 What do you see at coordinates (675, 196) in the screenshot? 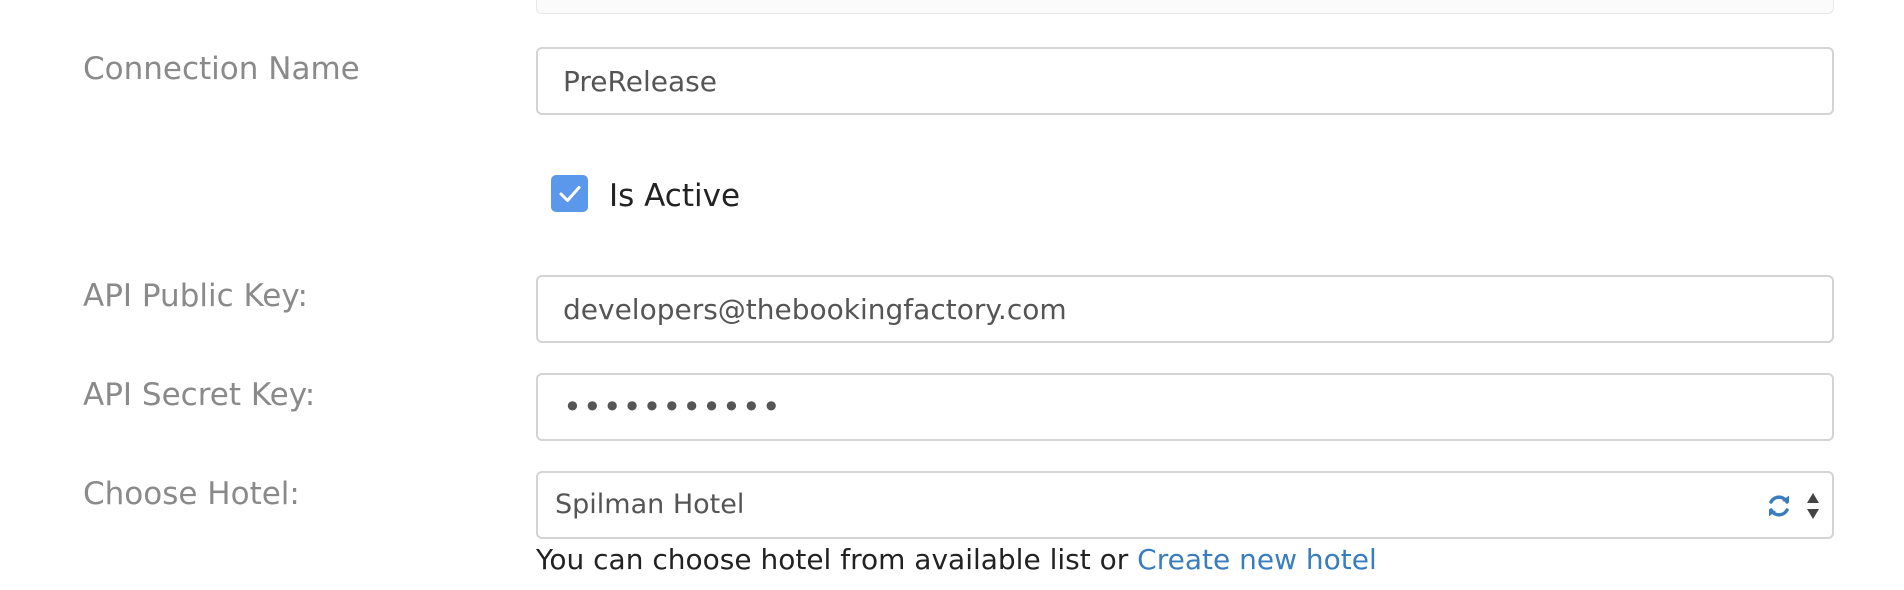
I see `is-active-label: Is Active` at bounding box center [675, 196].